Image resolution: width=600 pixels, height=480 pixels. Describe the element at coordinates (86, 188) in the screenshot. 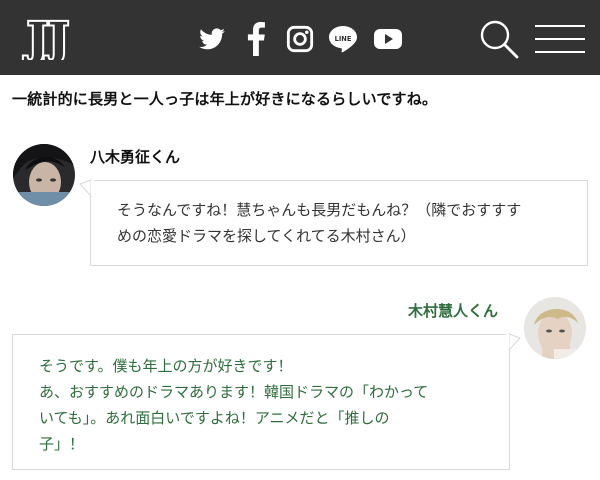

I see `bubble-tail-left` at that location.